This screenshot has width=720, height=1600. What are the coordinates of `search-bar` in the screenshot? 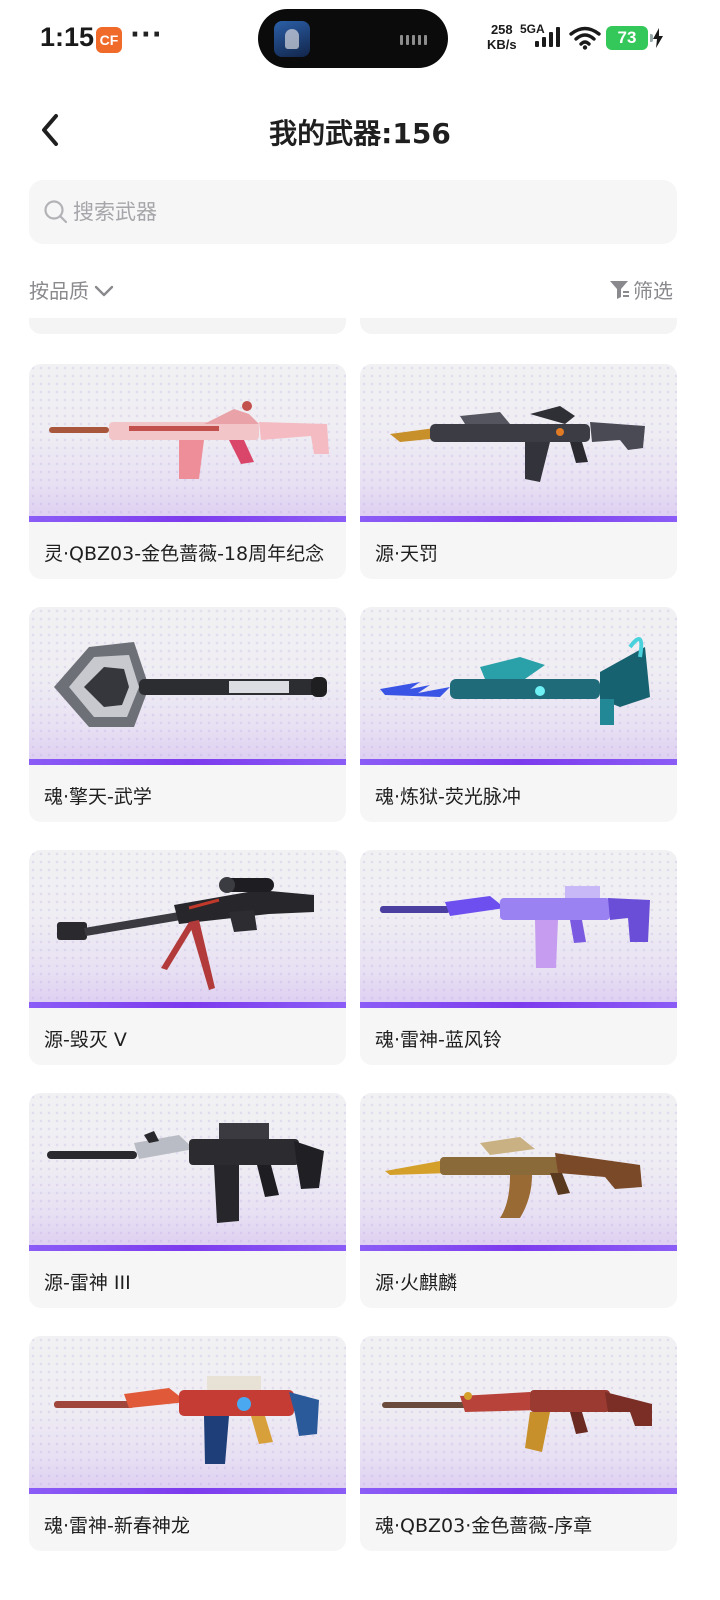 It's located at (353, 212).